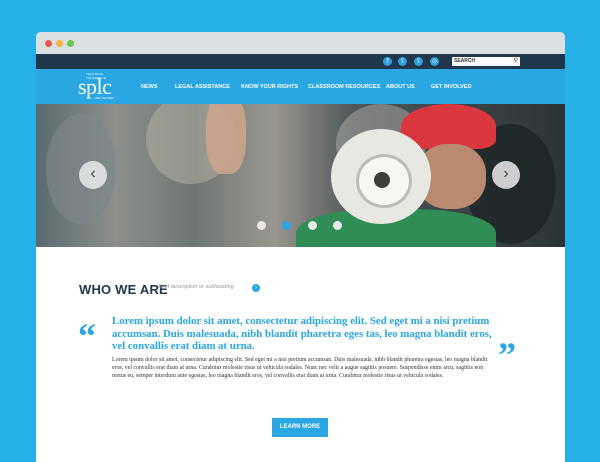 This screenshot has height=462, width=600. I want to click on nav-item-news: NEWS, so click(149, 87).